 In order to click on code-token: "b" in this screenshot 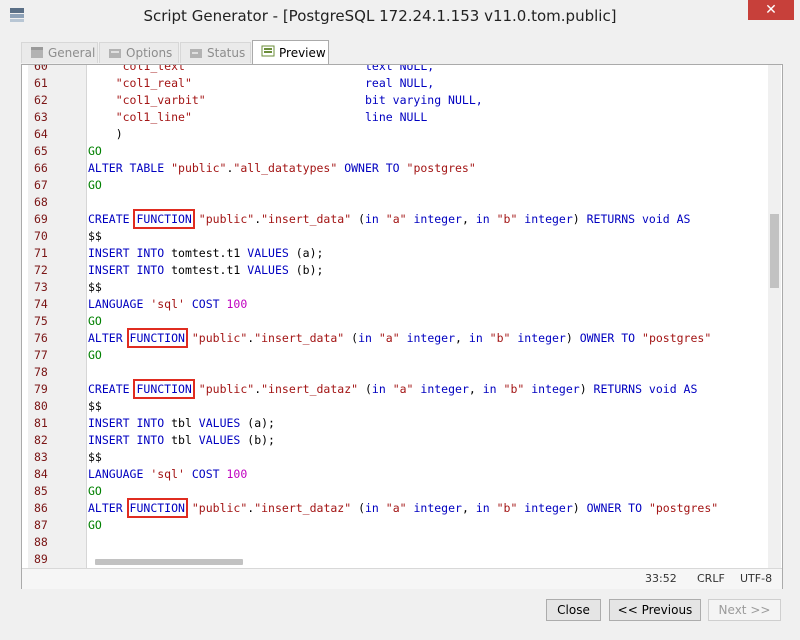, I will do `click(514, 389)`.